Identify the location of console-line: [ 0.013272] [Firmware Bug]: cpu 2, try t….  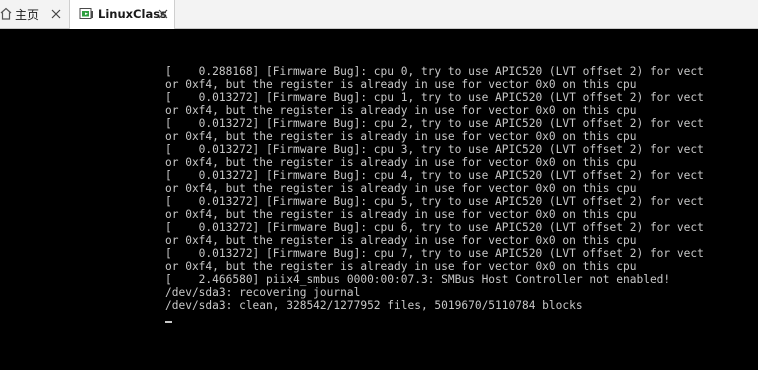
(434, 123).